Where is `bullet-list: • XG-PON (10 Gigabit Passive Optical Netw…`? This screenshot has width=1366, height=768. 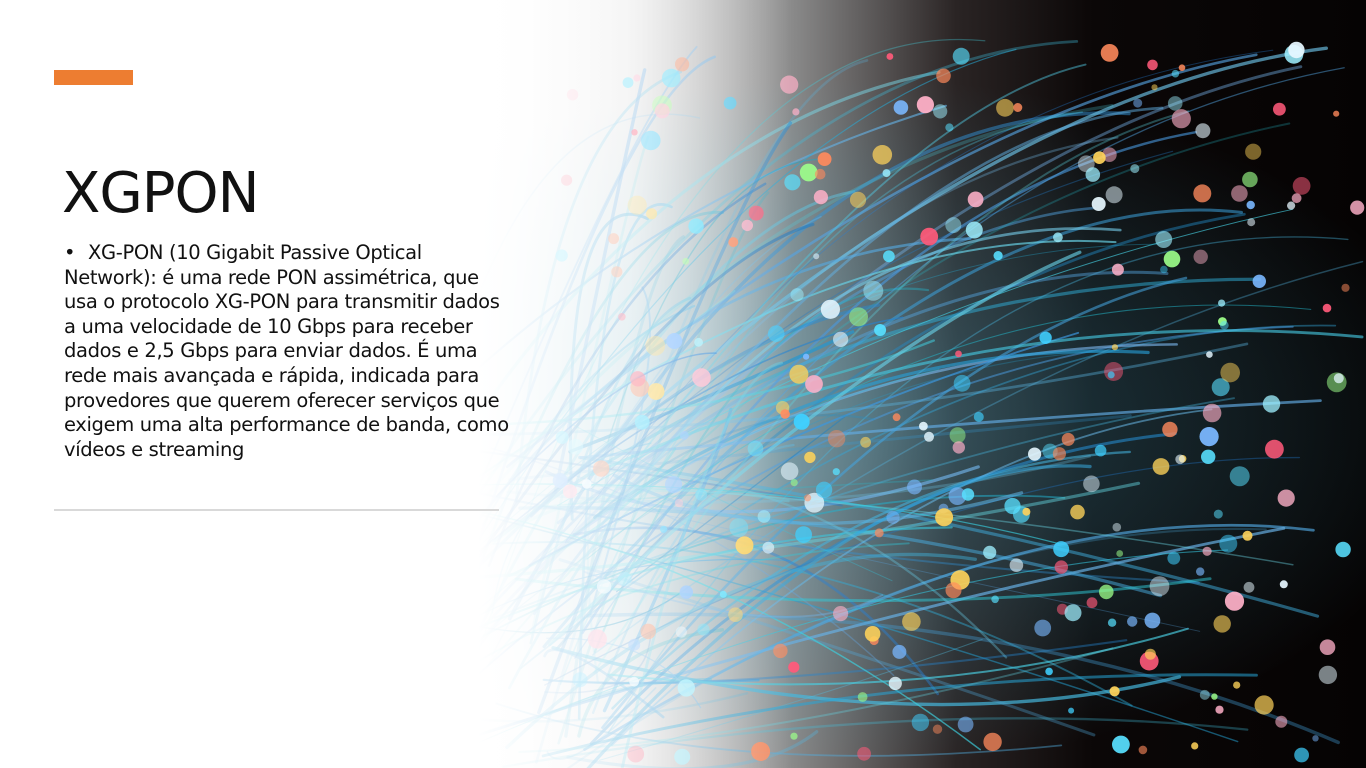
bullet-list: • XG-PON (10 Gigabit Passive Optical Netw… is located at coordinates (290, 351).